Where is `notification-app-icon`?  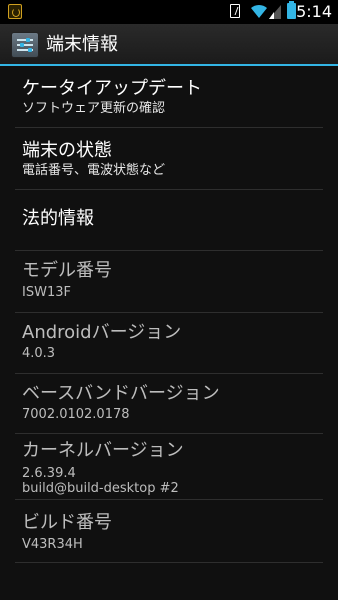
notification-app-icon is located at coordinates (15, 11).